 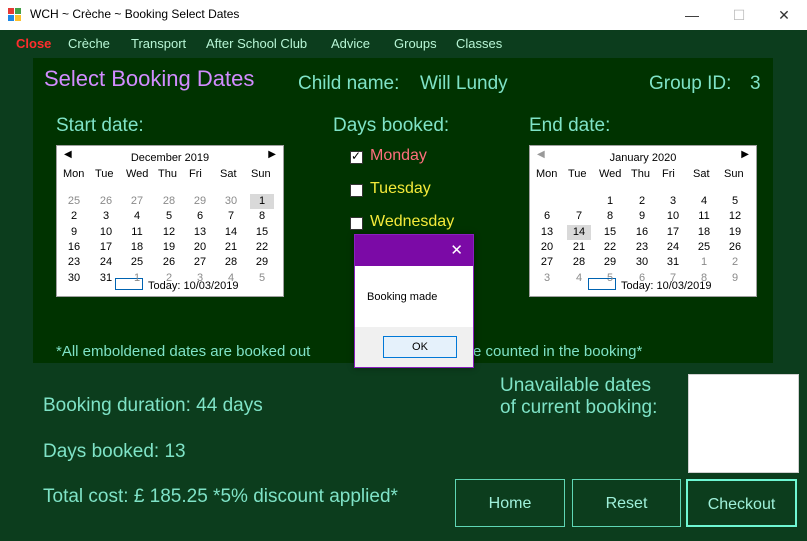 What do you see at coordinates (262, 247) in the screenshot?
I see `calendar-day: 22` at bounding box center [262, 247].